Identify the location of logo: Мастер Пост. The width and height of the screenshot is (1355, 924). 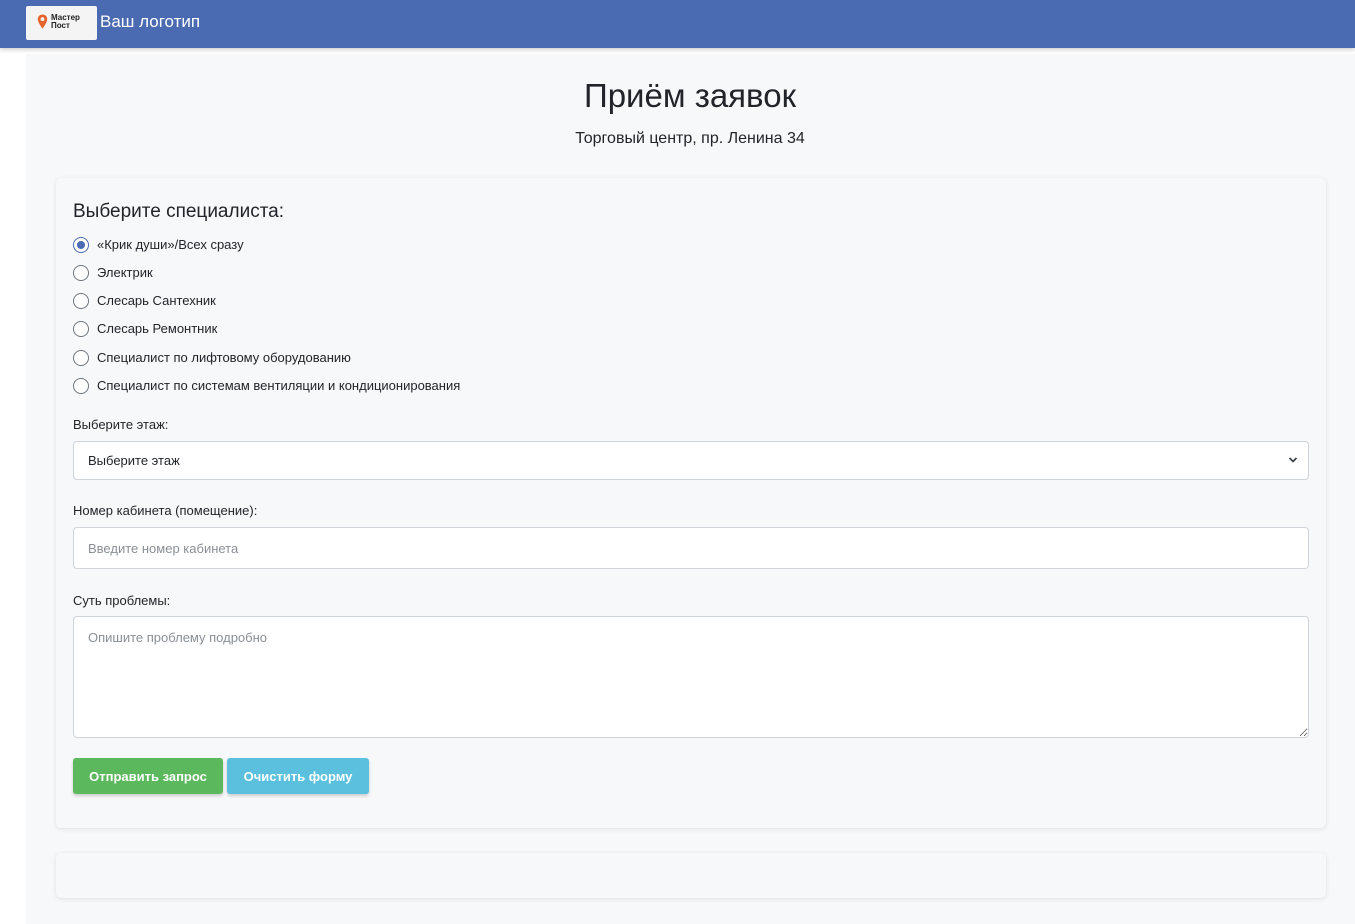
(61, 23).